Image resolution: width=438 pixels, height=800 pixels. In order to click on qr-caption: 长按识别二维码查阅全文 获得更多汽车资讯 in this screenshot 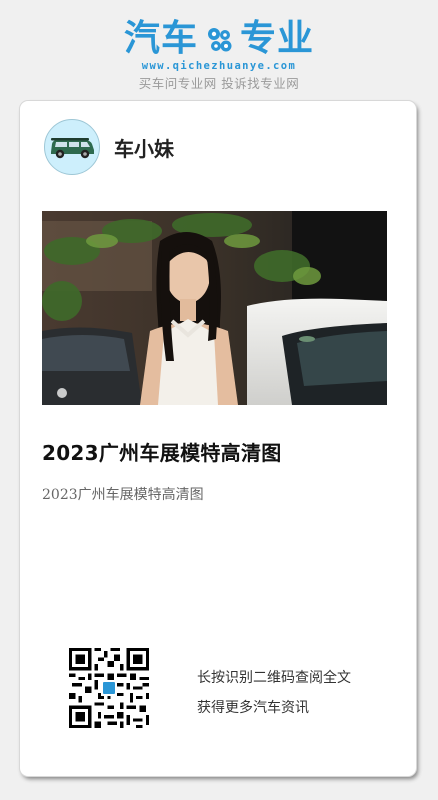, I will do `click(274, 693)`.